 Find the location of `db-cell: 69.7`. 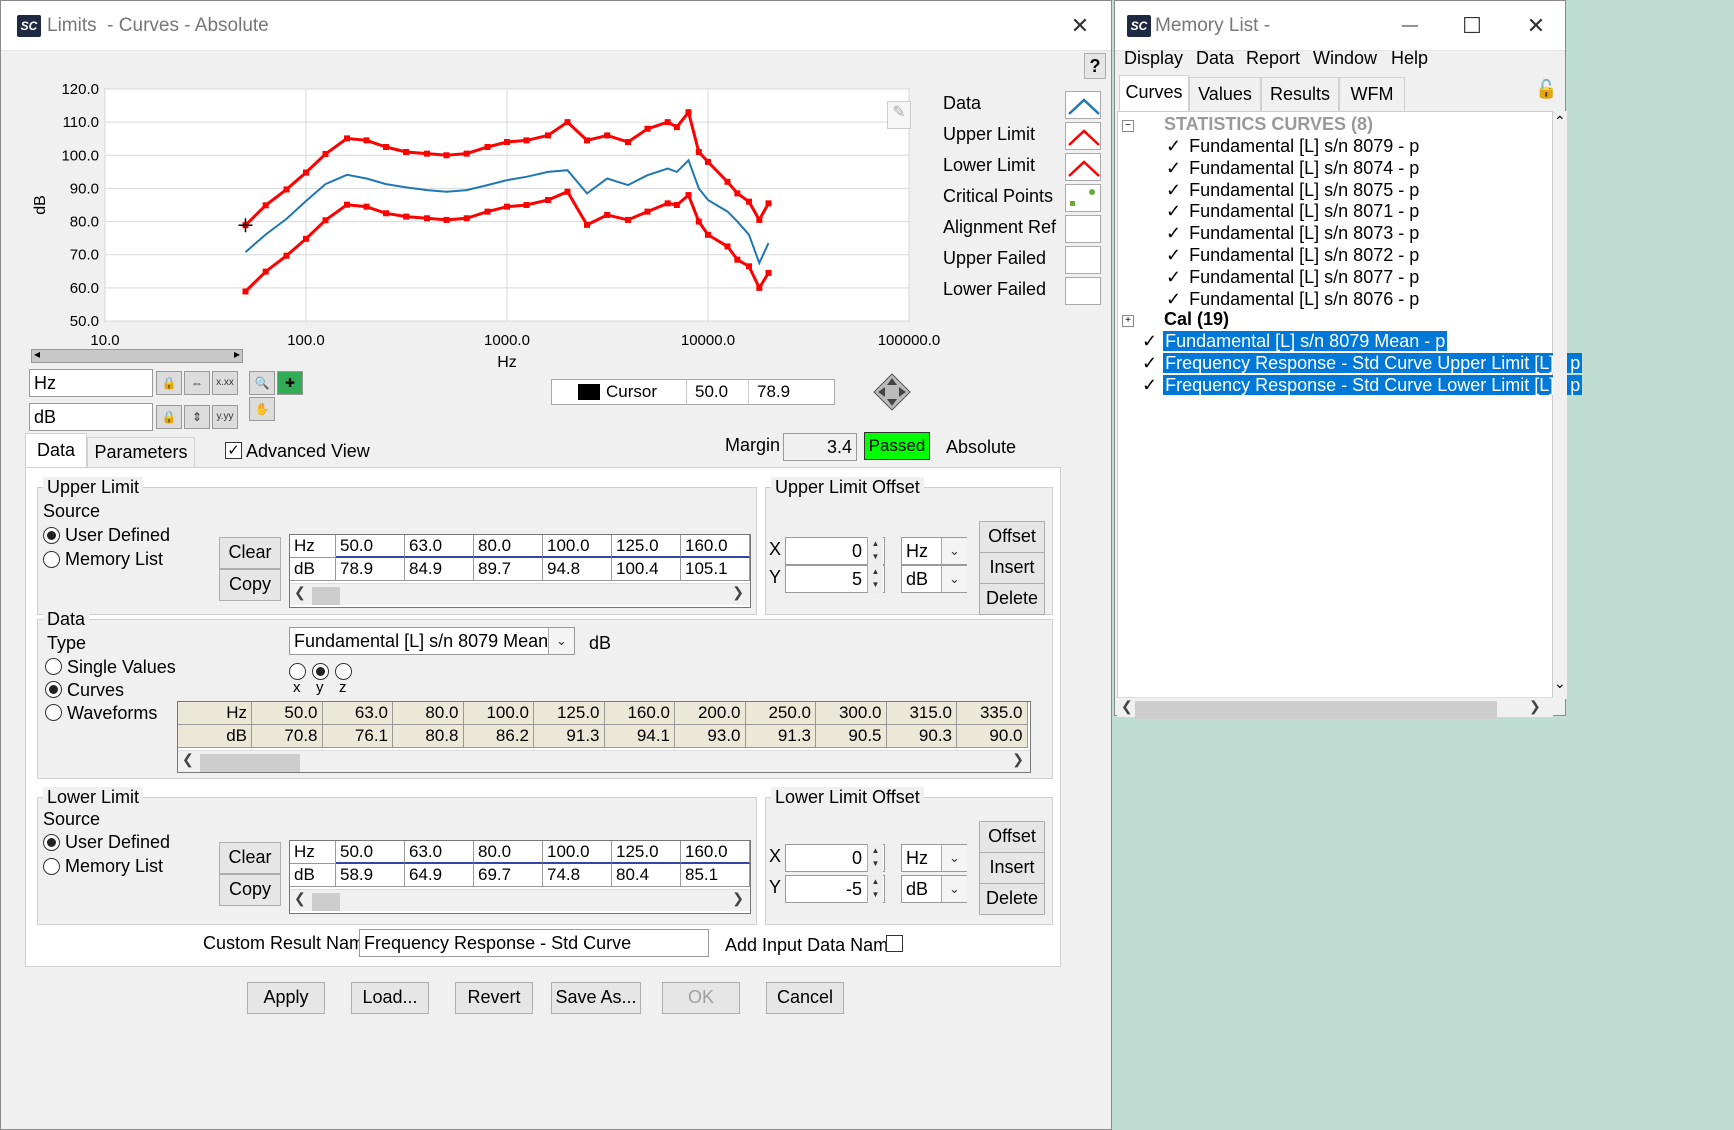

db-cell: 69.7 is located at coordinates (508, 875).